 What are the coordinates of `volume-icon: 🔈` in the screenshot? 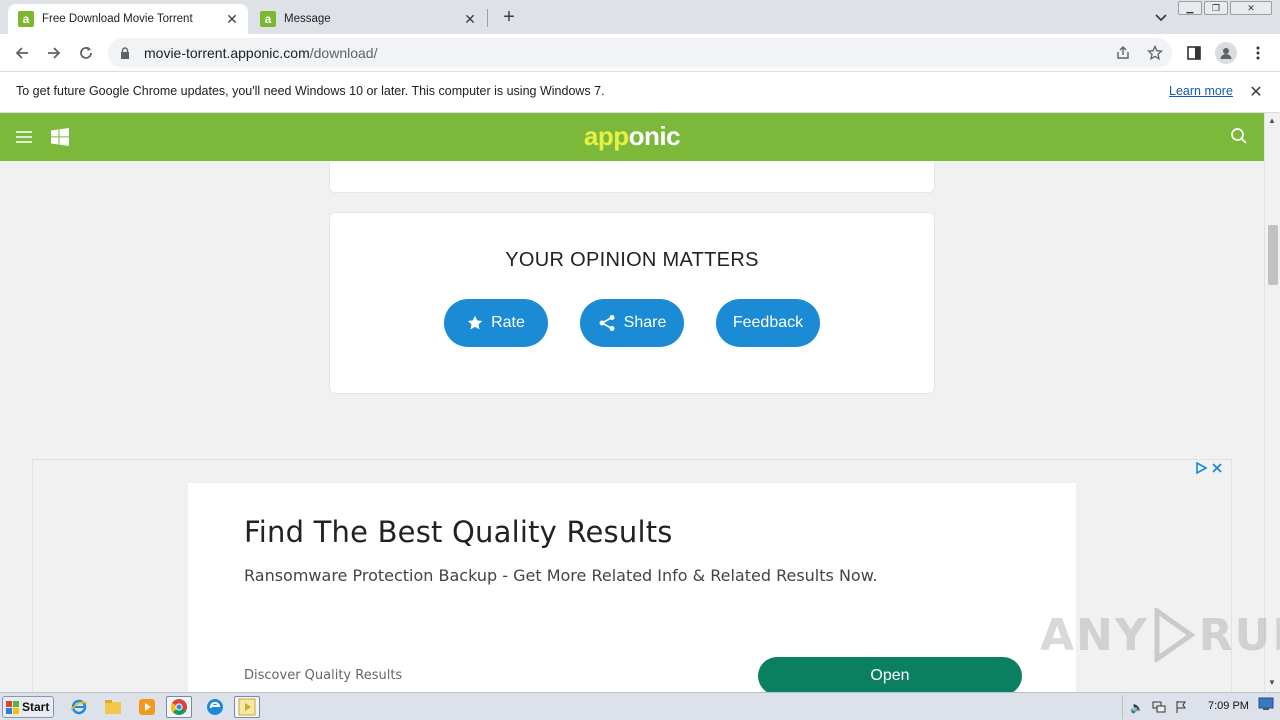 It's located at (1137, 707).